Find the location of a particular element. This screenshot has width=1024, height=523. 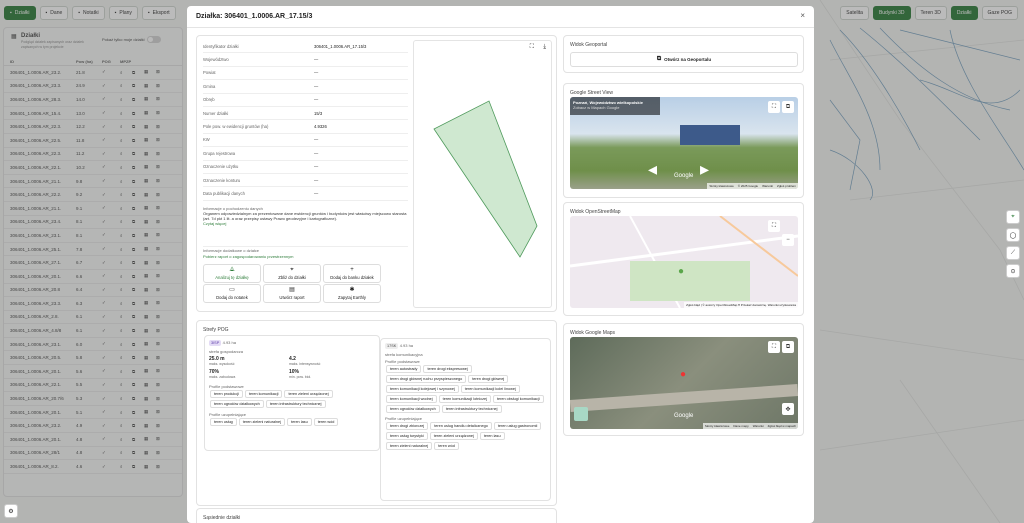

detail-row: Grupa rejestrowa — is located at coordinates (305, 154).